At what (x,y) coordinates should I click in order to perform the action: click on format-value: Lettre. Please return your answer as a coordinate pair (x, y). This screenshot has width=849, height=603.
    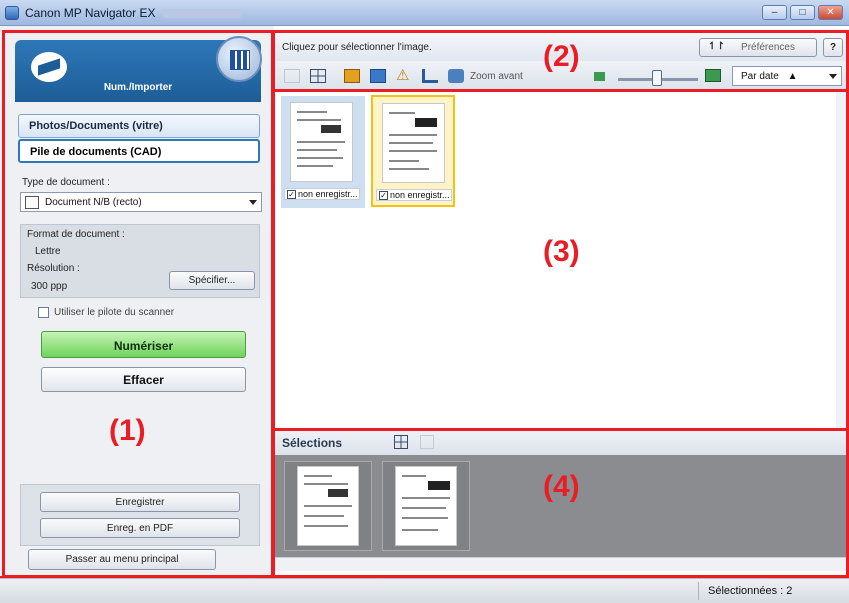
    Looking at the image, I should click on (48, 251).